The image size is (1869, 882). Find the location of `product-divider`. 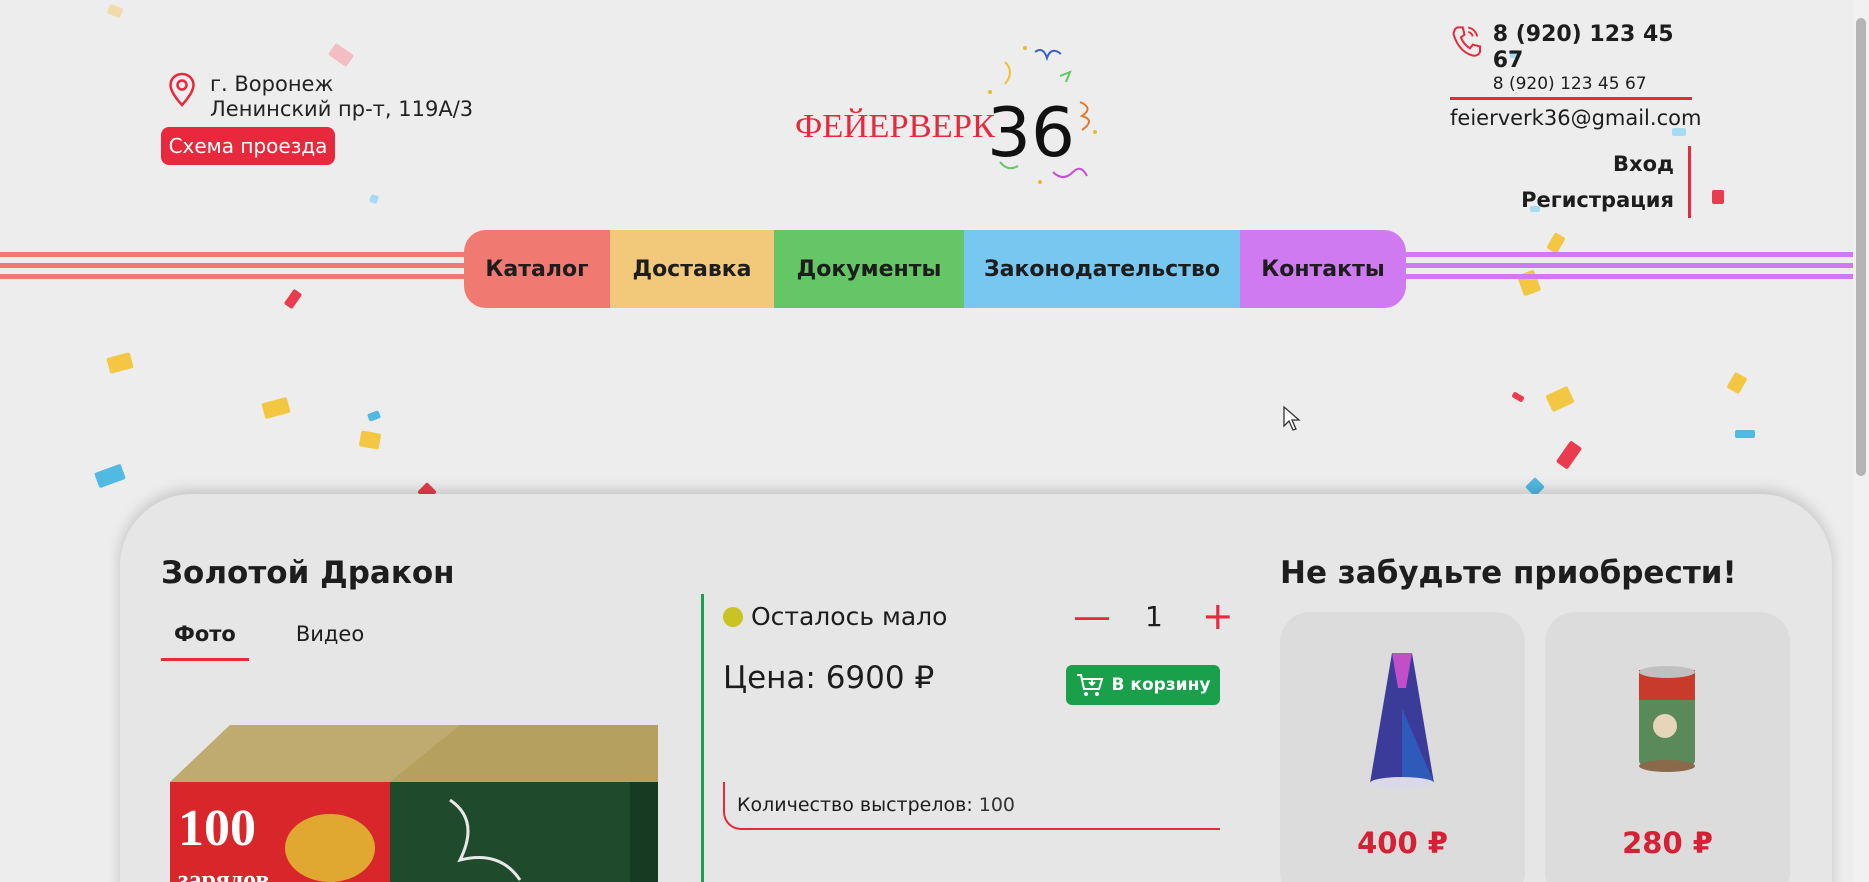

product-divider is located at coordinates (702, 738).